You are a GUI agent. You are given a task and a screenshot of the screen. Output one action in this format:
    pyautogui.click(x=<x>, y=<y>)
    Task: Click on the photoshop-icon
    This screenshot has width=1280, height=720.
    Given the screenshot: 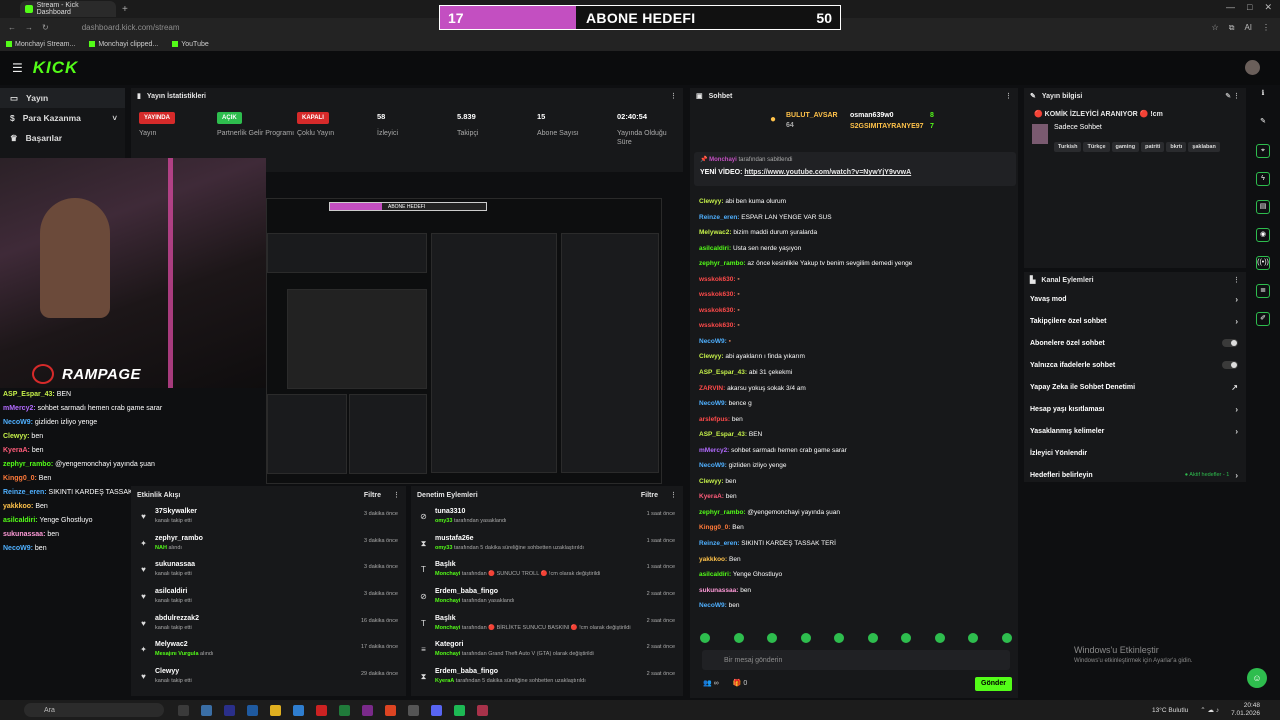 What is the action you would take?
    pyautogui.click(x=252, y=710)
    